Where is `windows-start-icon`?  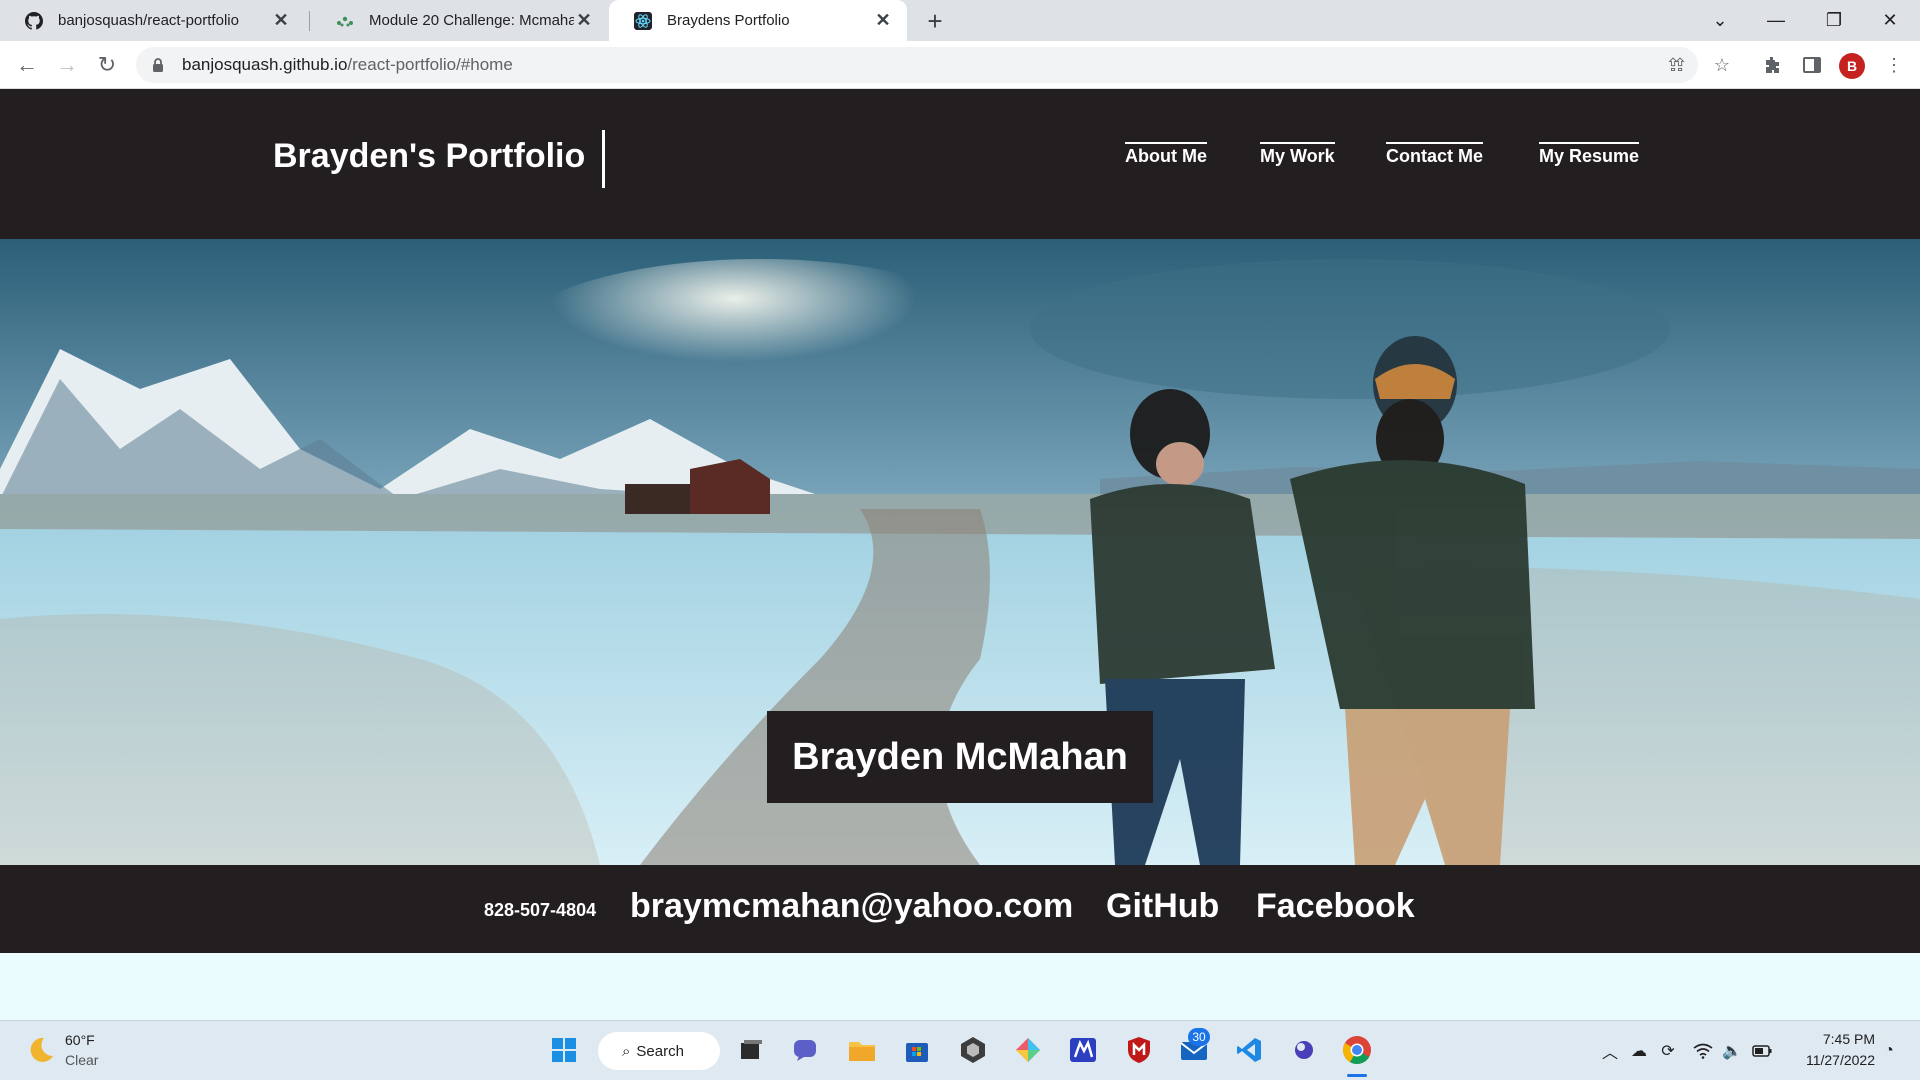 windows-start-icon is located at coordinates (564, 1050).